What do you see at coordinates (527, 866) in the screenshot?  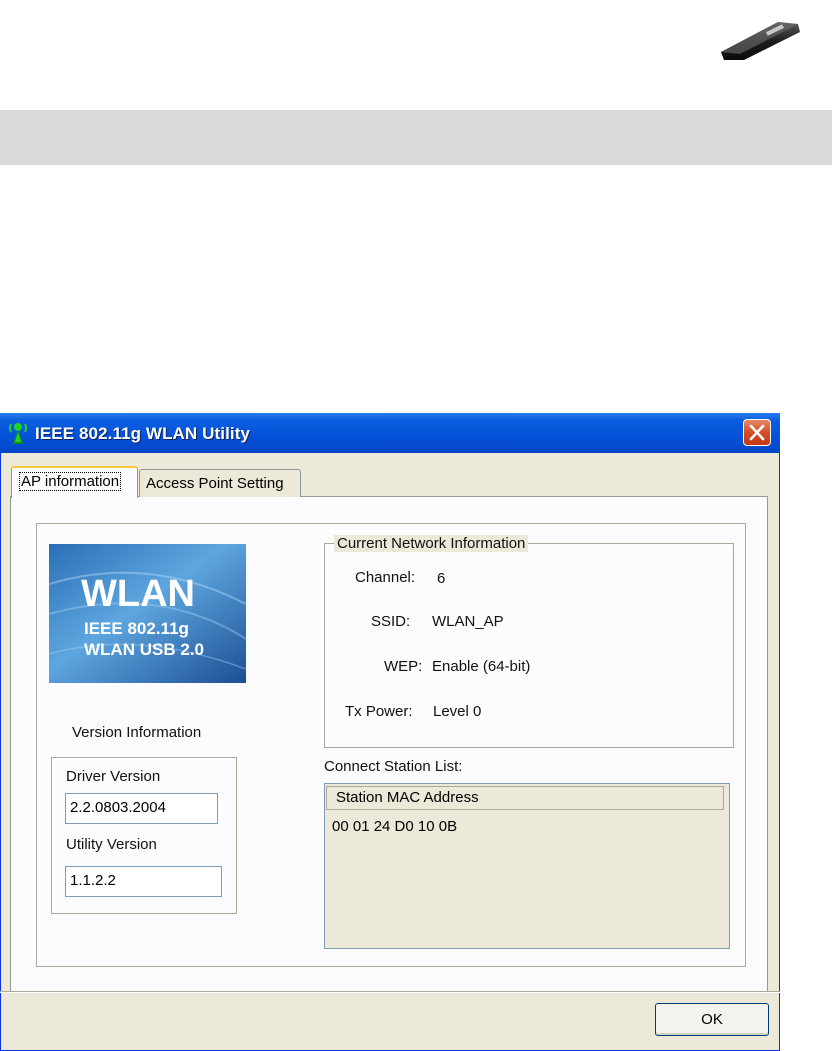 I see `station-list: Station MAC Address 00 01 24 D0 10 0B` at bounding box center [527, 866].